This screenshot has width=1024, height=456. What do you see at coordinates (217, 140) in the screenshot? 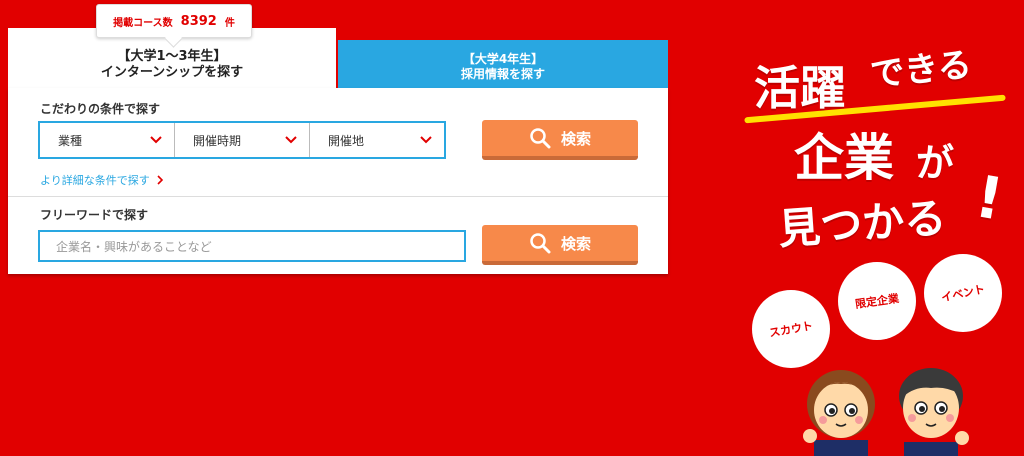
I see `period-select-label: 開催時期` at bounding box center [217, 140].